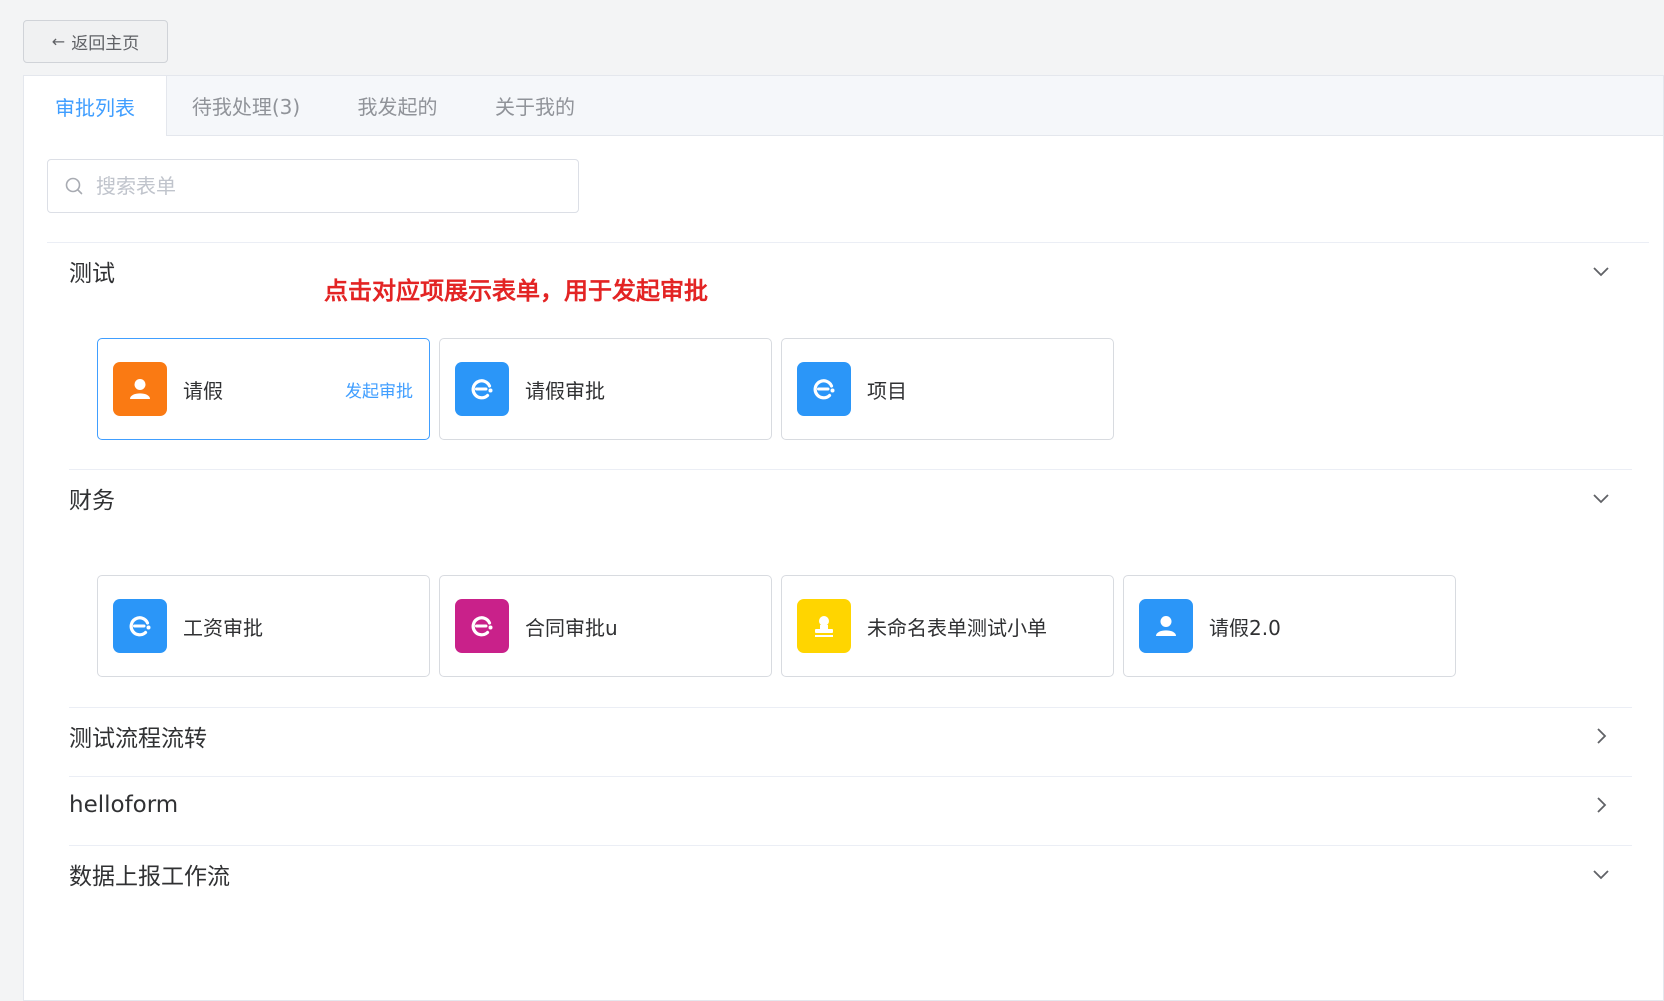  I want to click on form-name: 未命名表单测试小单, so click(957, 627).